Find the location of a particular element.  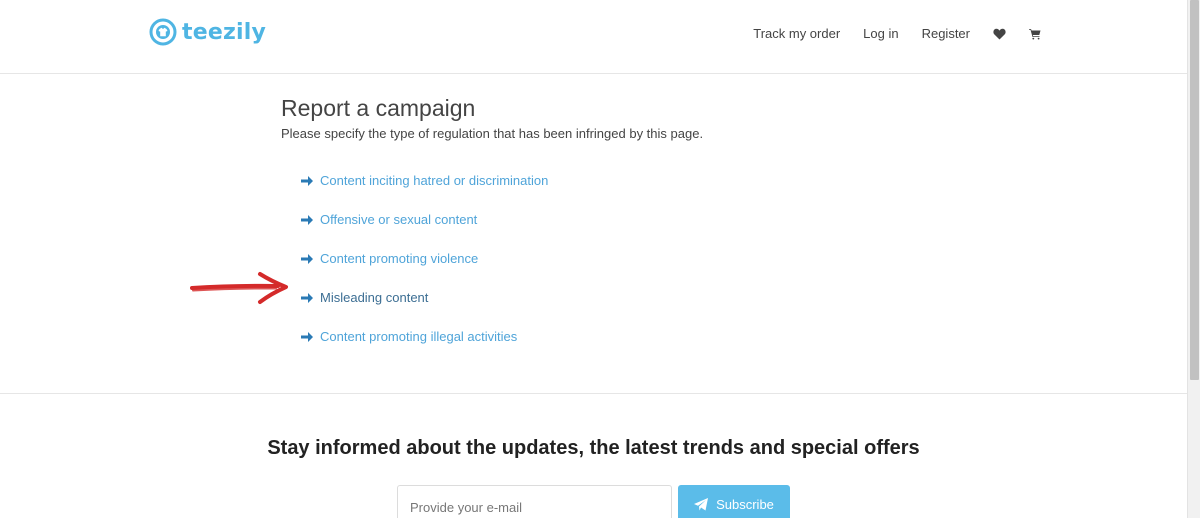

page-scrollbar is located at coordinates (1193, 259).